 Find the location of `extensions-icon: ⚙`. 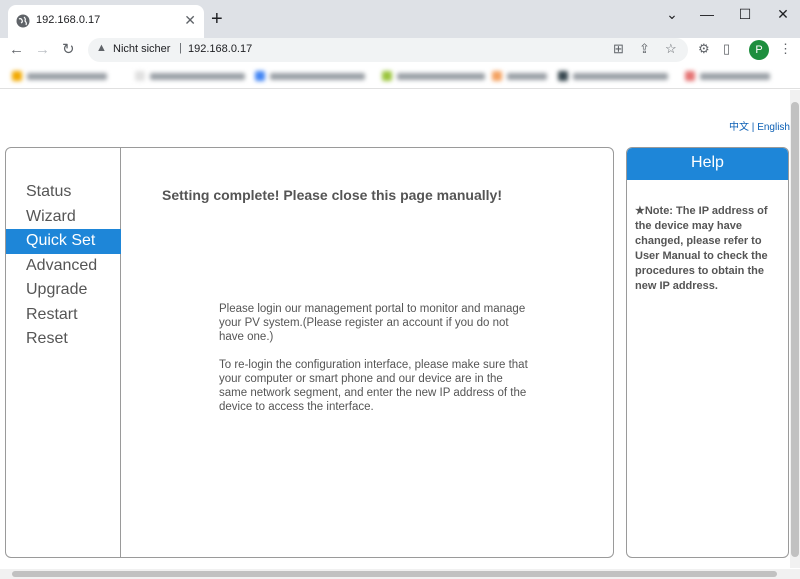

extensions-icon: ⚙ is located at coordinates (704, 49).